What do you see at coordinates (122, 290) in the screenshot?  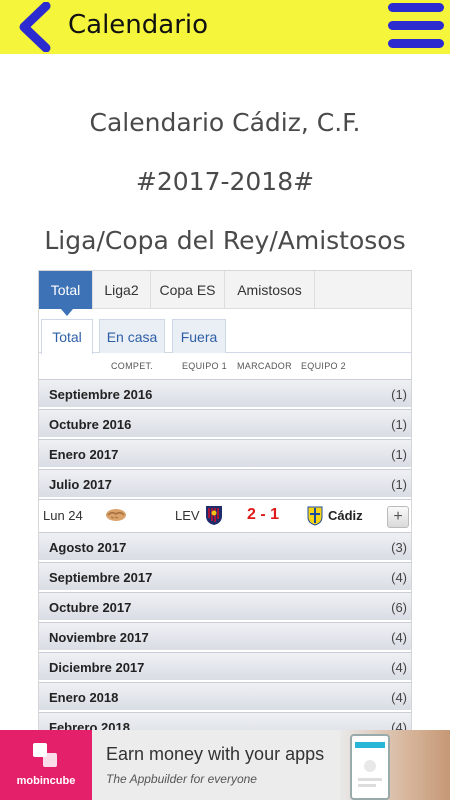 I see `tab-liga2: Liga2` at bounding box center [122, 290].